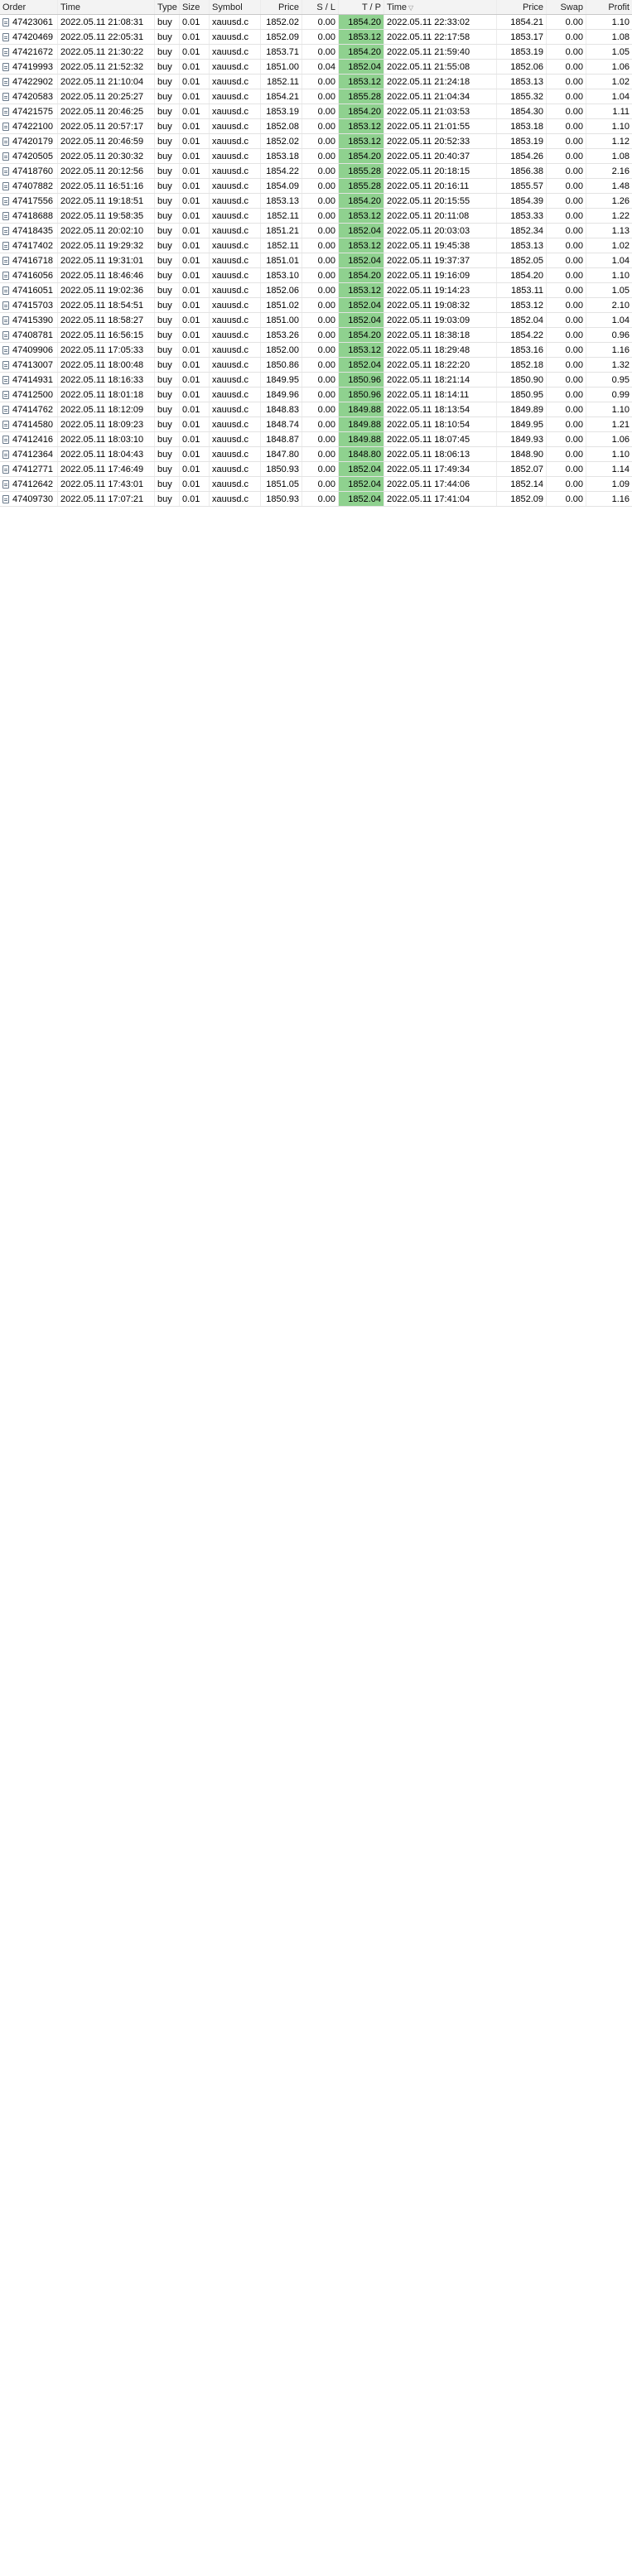 The width and height of the screenshot is (632, 2576). I want to click on price-cell-value: 1851.02, so click(282, 306).